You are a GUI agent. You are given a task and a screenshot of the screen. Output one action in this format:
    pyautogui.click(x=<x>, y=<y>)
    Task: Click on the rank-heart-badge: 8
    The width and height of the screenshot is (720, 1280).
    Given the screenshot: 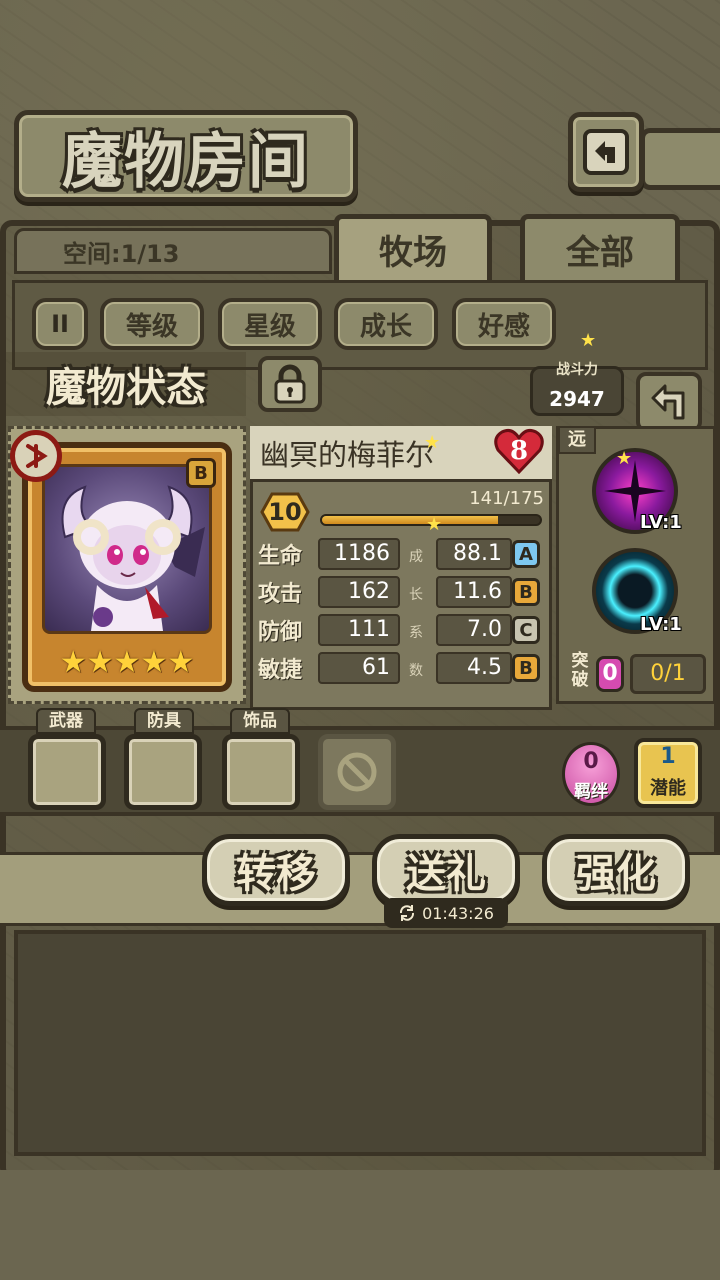 What is the action you would take?
    pyautogui.click(x=519, y=451)
    